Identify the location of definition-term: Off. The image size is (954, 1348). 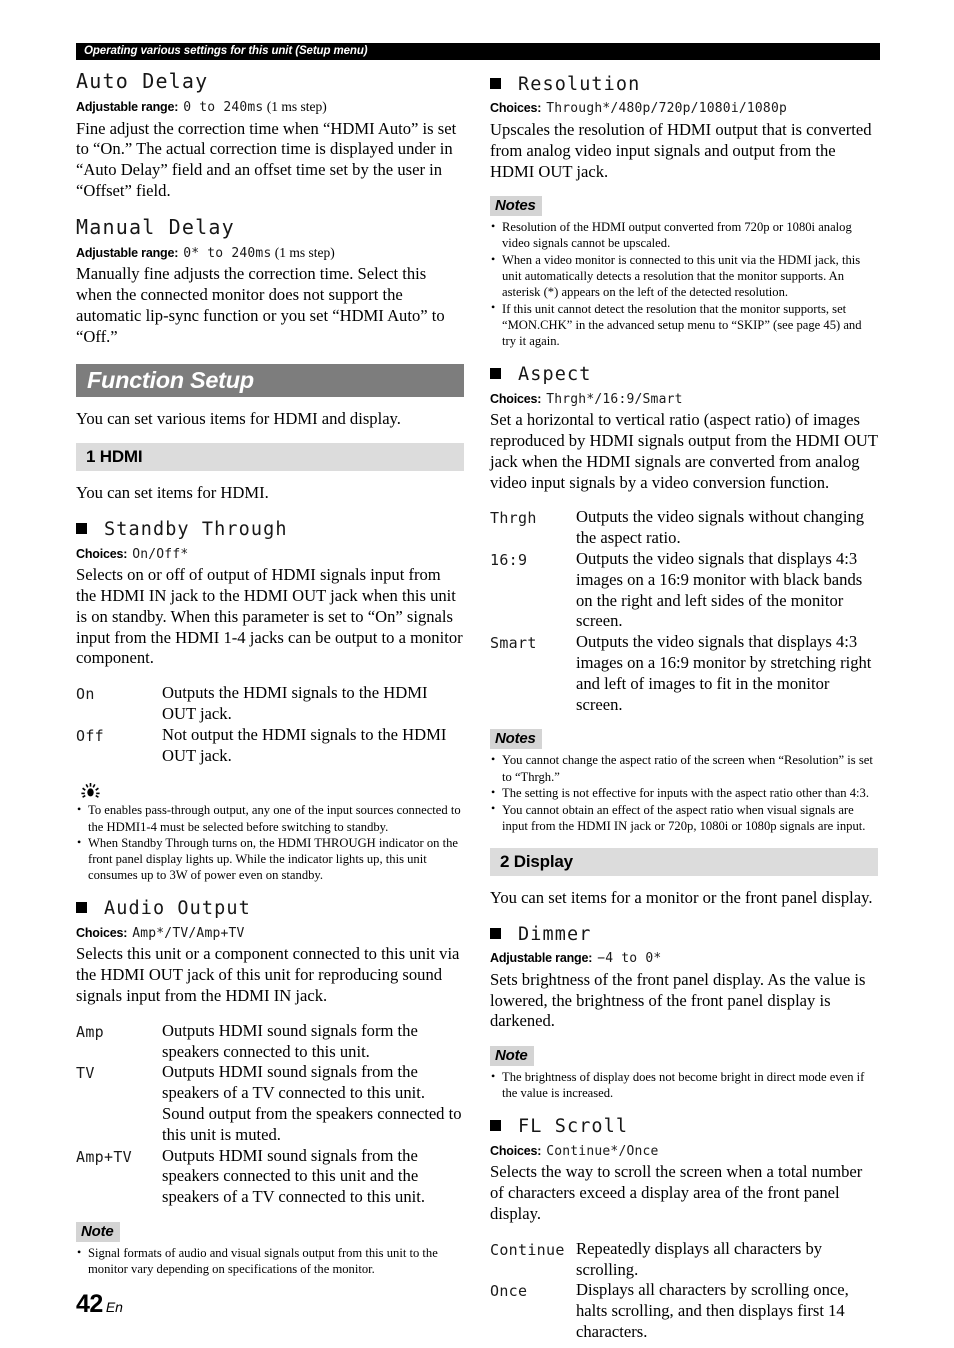
(90, 735).